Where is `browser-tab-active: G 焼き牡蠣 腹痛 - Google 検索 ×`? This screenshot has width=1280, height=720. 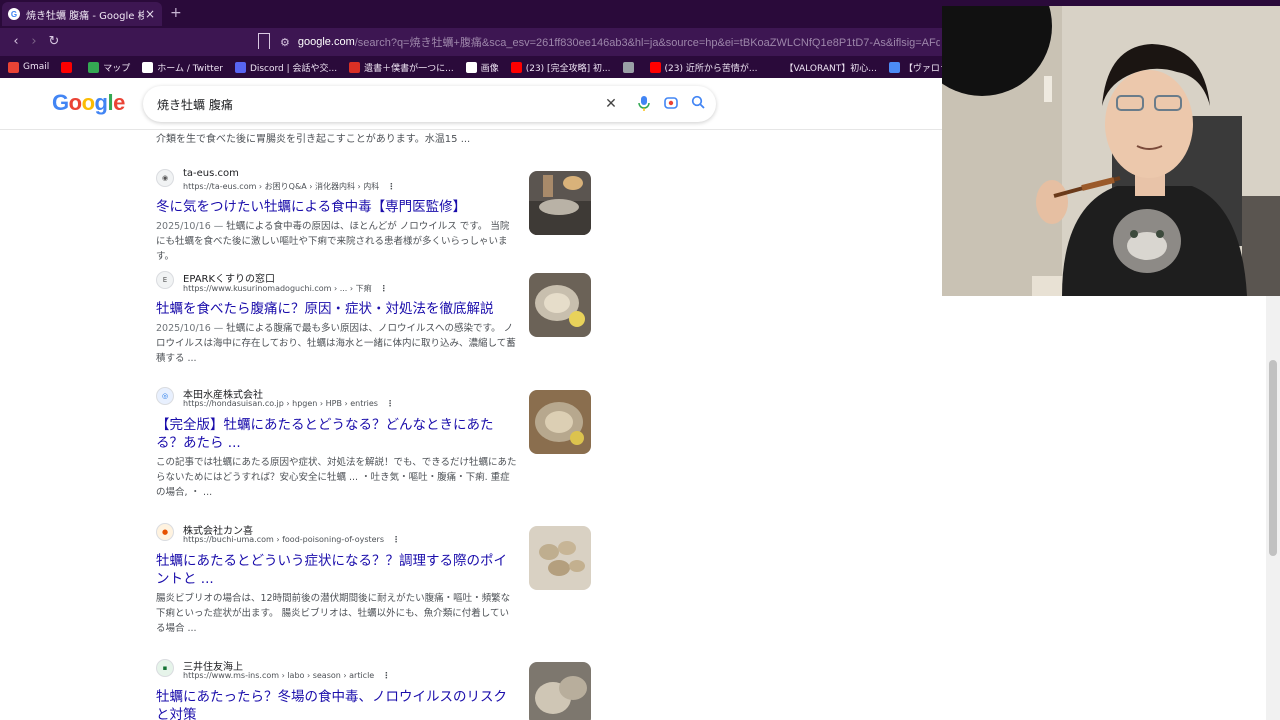
browser-tab-active: G 焼き牡蠣 腹痛 - Google 検索 × is located at coordinates (82, 14).